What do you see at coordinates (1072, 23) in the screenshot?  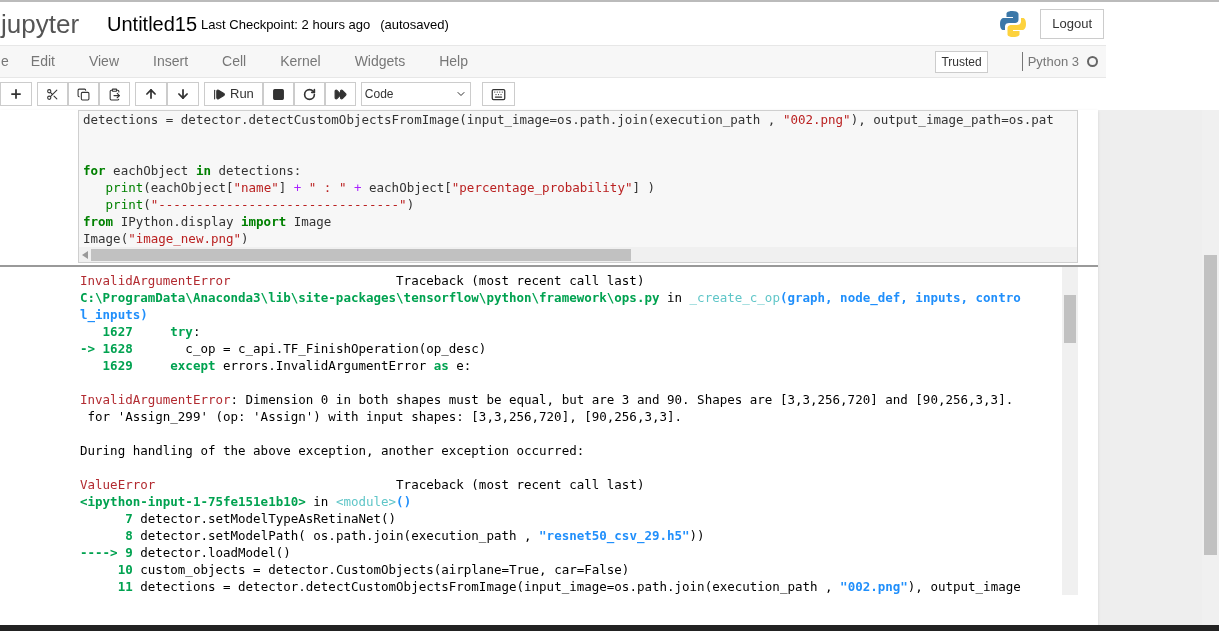 I see `logout-button: Logout` at bounding box center [1072, 23].